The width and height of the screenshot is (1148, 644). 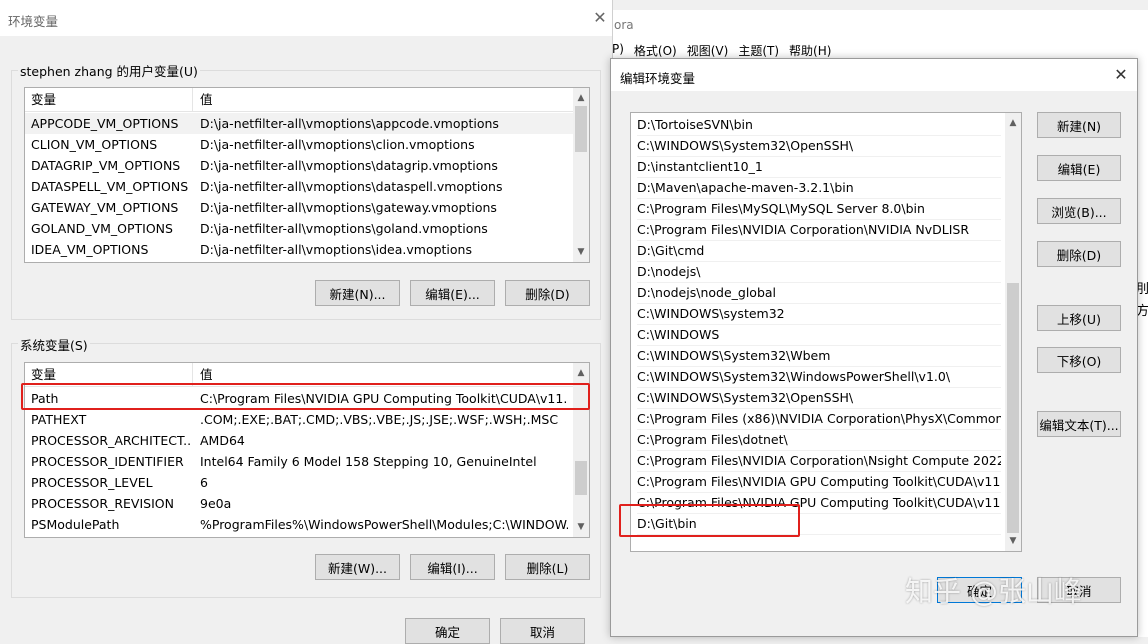 I want to click on watermark-text: 知乎 @张山峰, so click(x=993, y=591).